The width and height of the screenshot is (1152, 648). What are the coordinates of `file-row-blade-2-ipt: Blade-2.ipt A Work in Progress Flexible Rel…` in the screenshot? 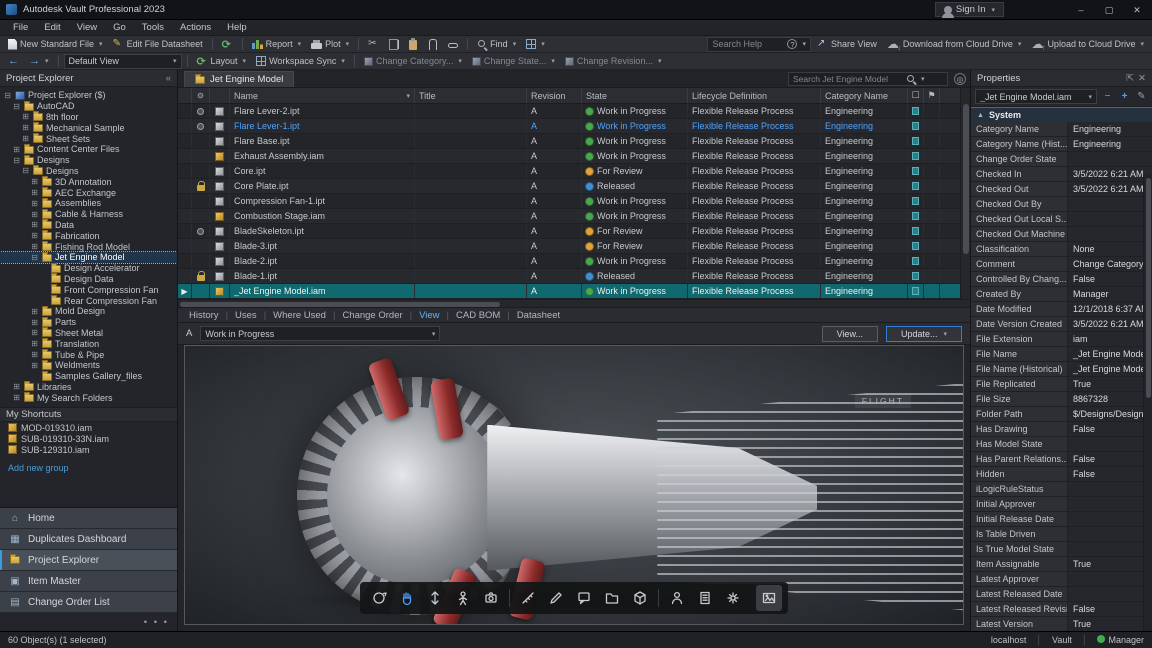 It's located at (574, 261).